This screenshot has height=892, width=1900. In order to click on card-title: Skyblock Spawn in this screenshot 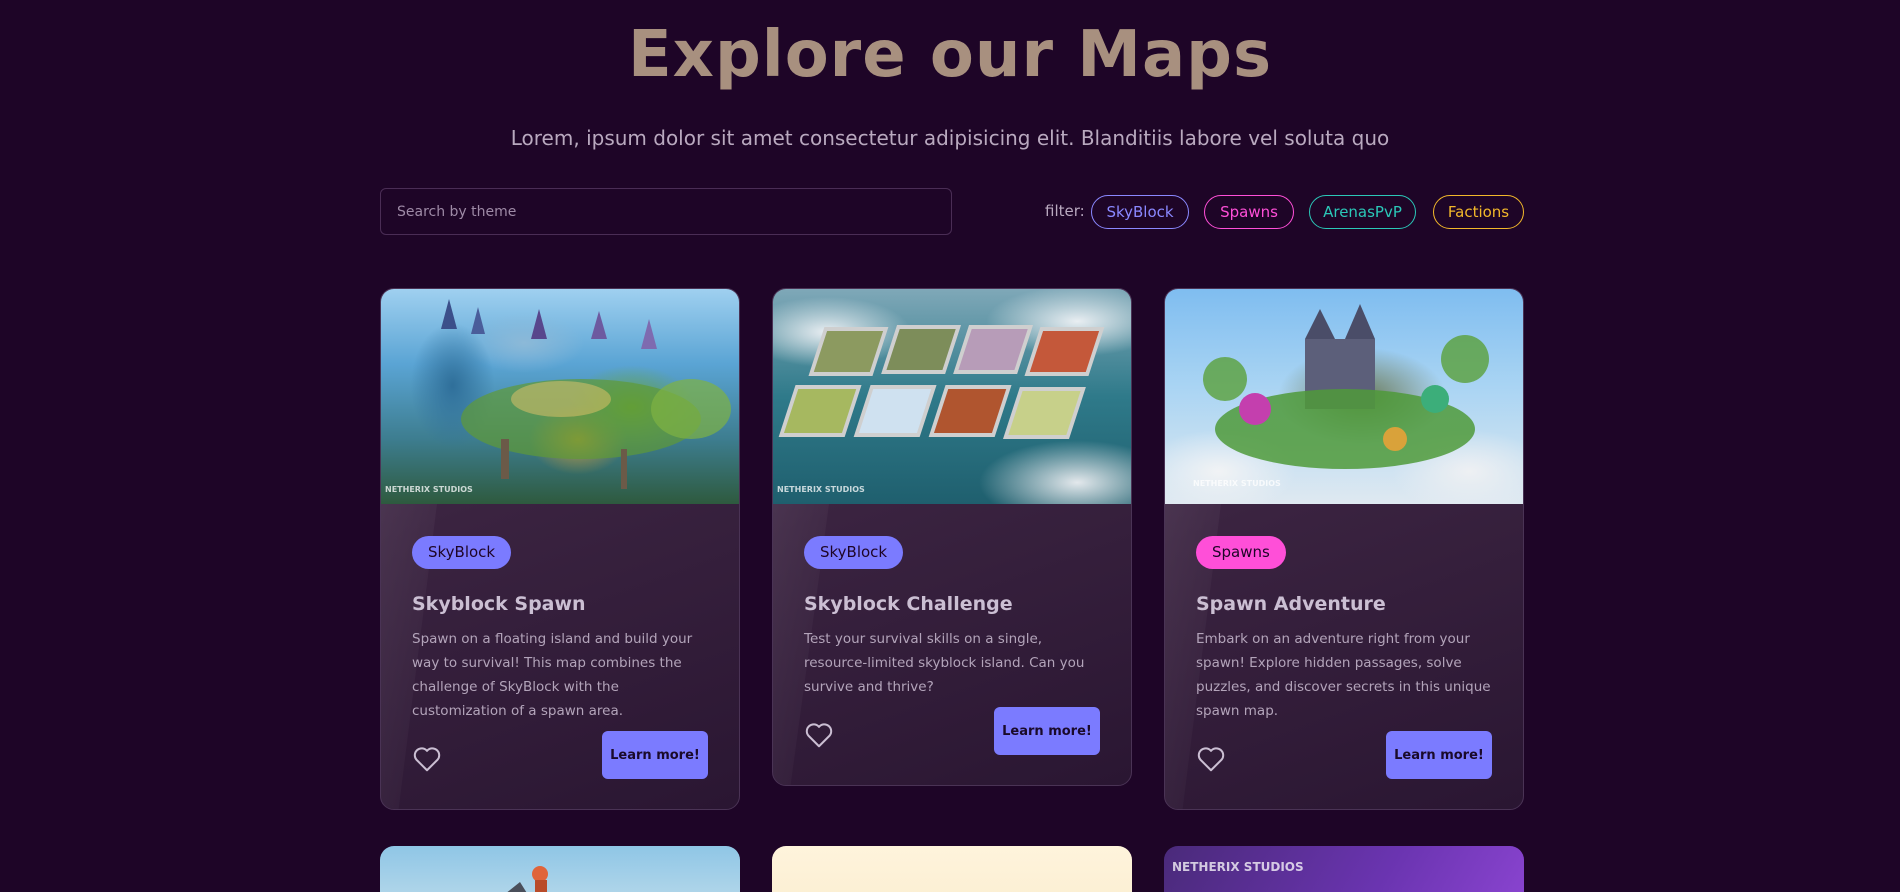, I will do `click(499, 604)`.